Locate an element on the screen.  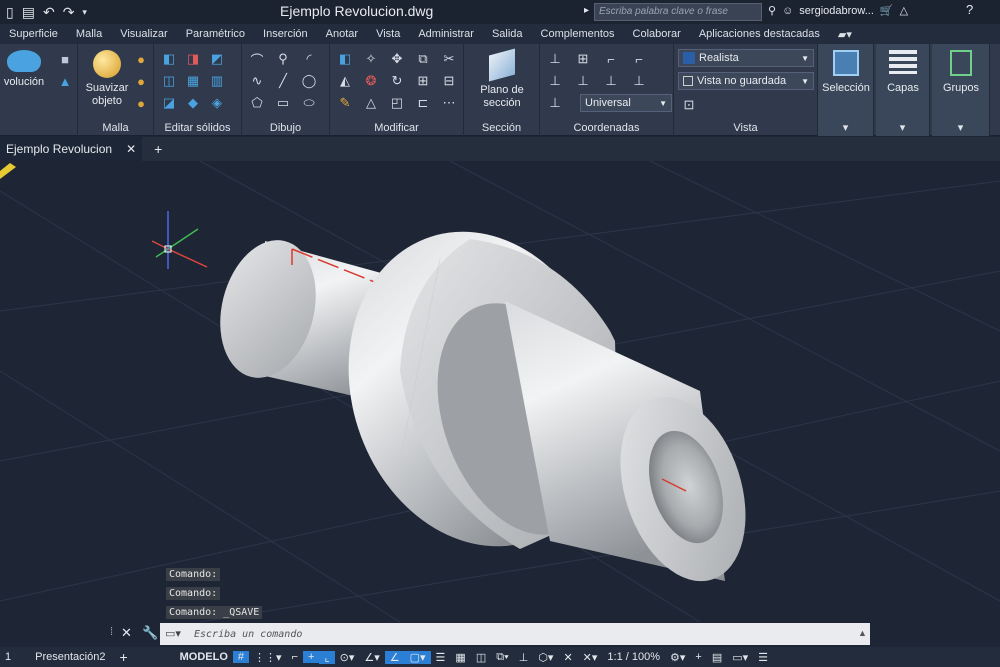
array-icon: ⊟ is located at coordinates (449, 81).